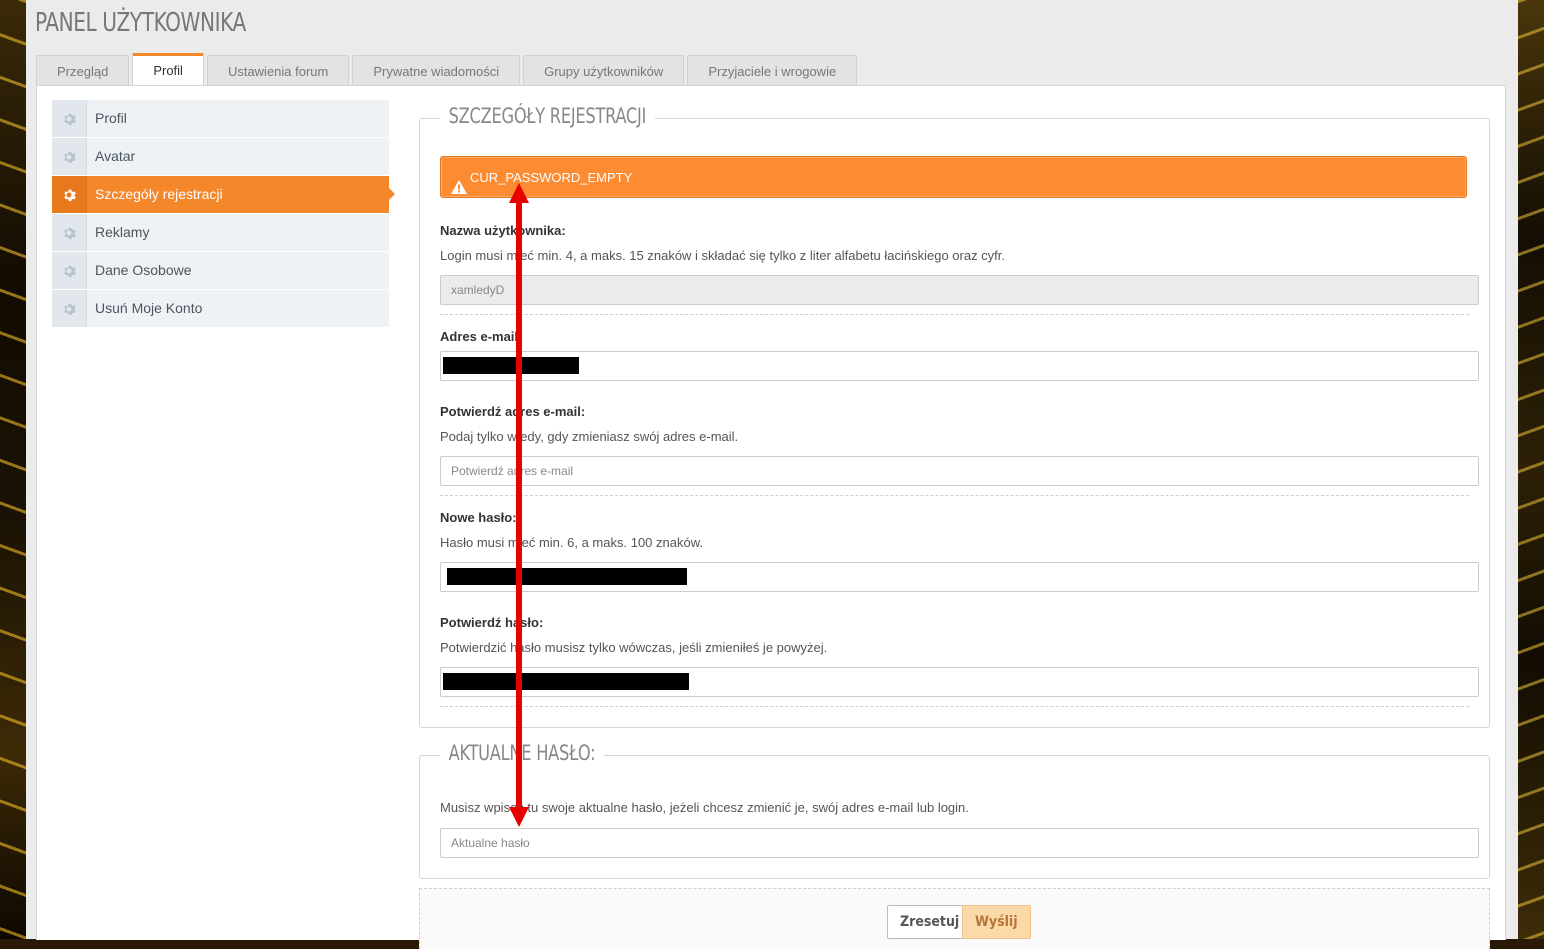 Image resolution: width=1544 pixels, height=949 pixels. What do you see at coordinates (503, 230) in the screenshot?
I see `username-label: Nazwa użytkownika:` at bounding box center [503, 230].